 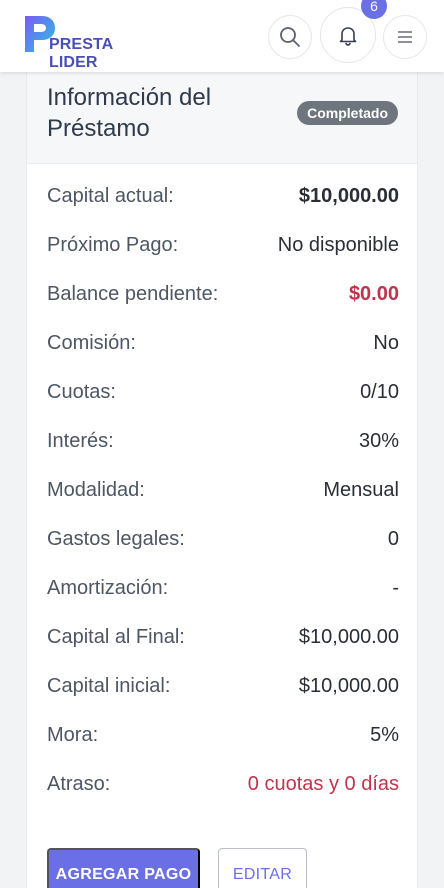 What do you see at coordinates (223, 686) in the screenshot?
I see `row-capital-inicial: Capital inicial: $10,000.00` at bounding box center [223, 686].